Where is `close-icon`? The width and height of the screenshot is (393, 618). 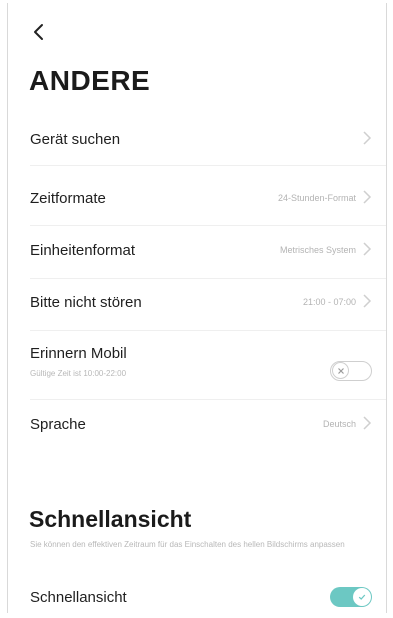
close-icon is located at coordinates (340, 370).